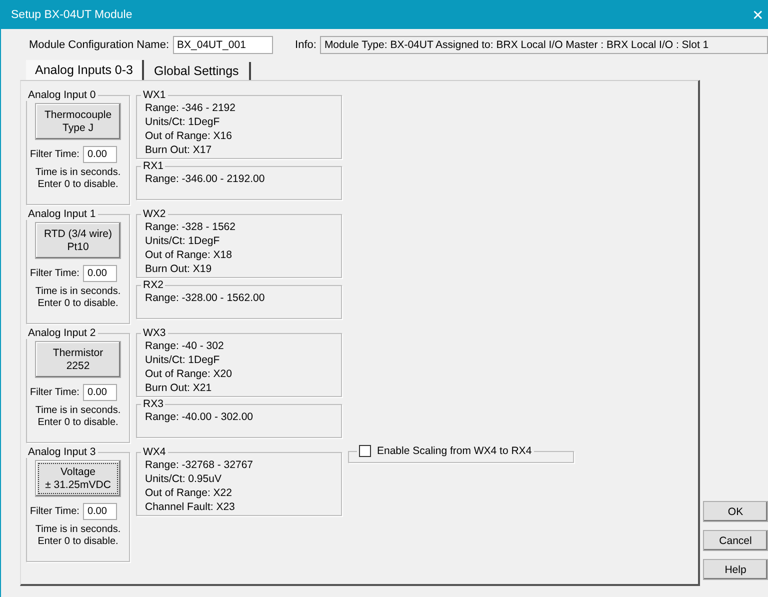 This screenshot has height=597, width=768. Describe the element at coordinates (205, 179) in the screenshot. I see `info-line: Range: -346.00 - 2192.00` at that location.